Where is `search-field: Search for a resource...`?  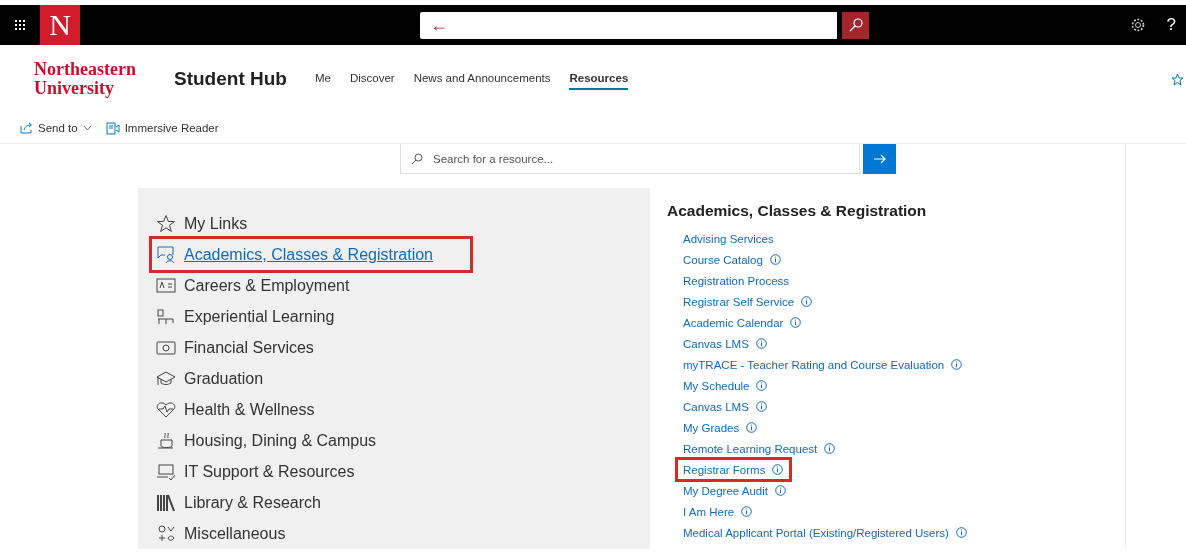
search-field: Search for a resource... is located at coordinates (630, 159).